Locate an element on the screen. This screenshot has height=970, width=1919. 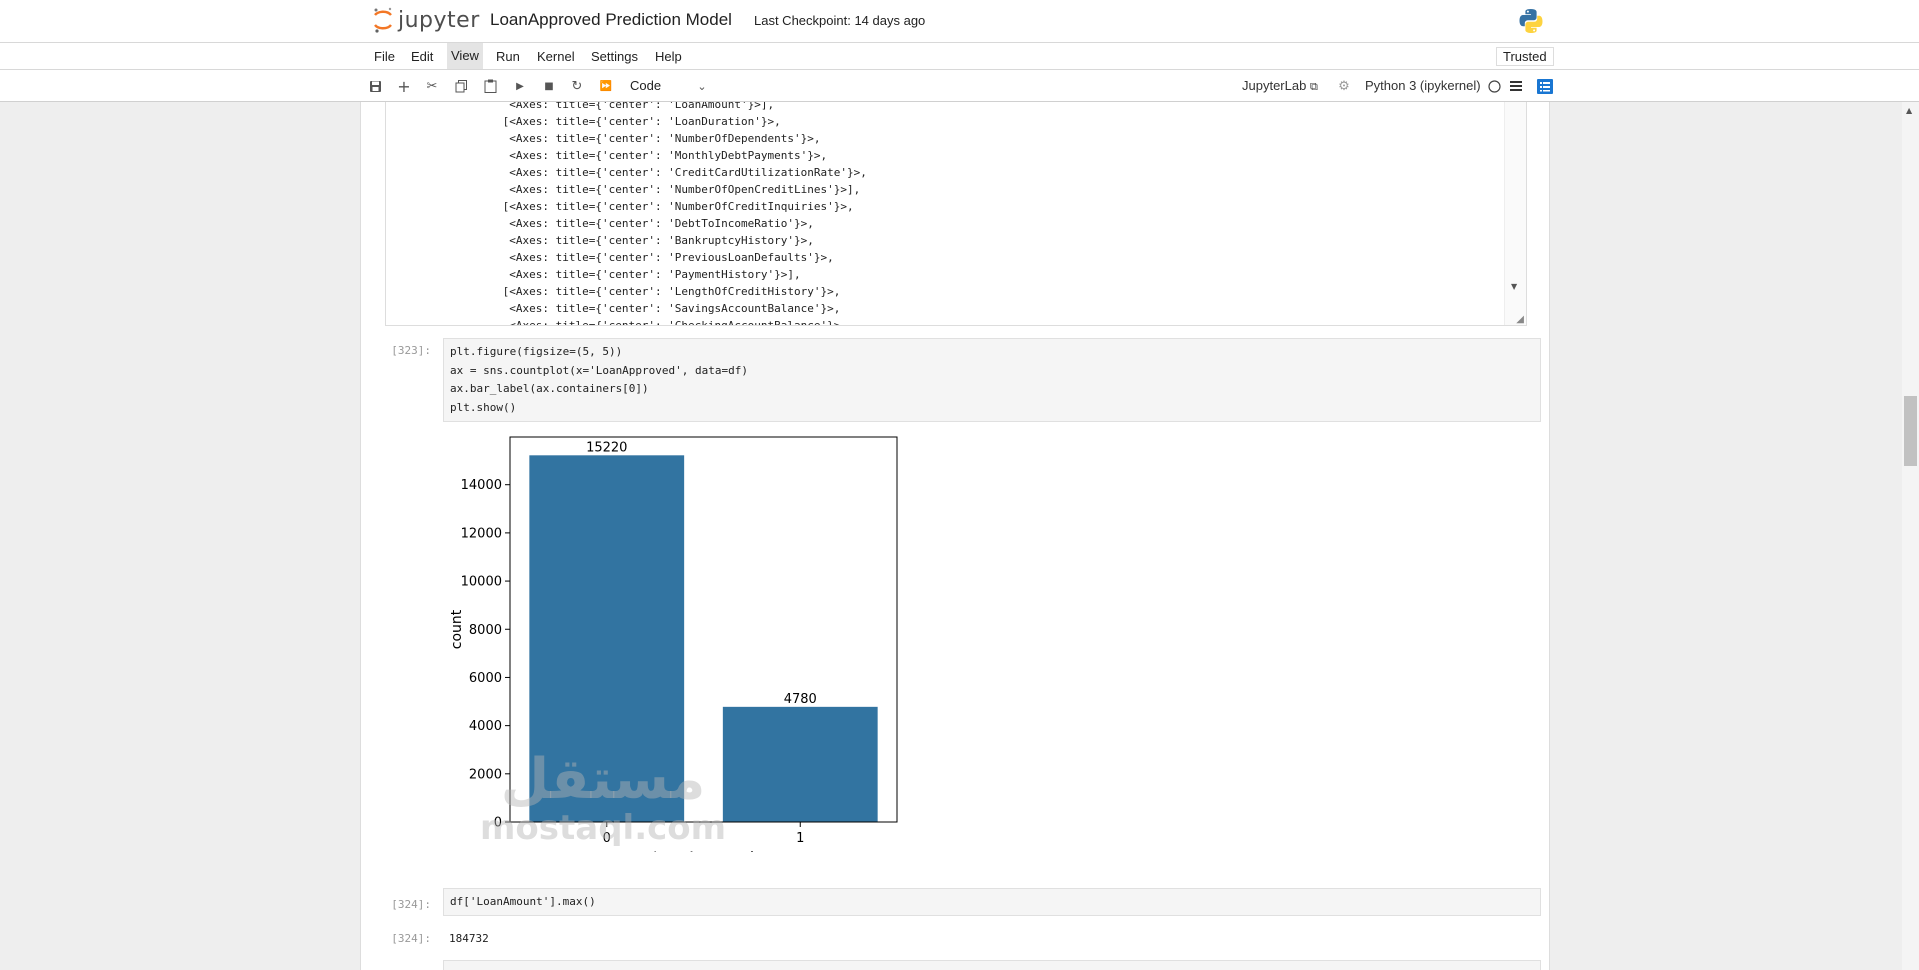
trusted-indicator: Trusted is located at coordinates (1525, 56).